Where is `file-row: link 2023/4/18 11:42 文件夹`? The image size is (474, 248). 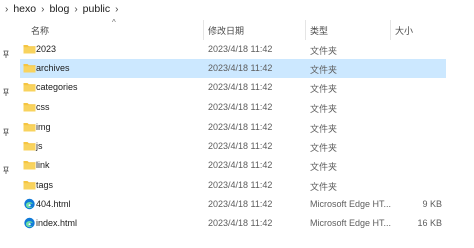
file-row: link 2023/4/18 11:42 文件夹 is located at coordinates (233, 165).